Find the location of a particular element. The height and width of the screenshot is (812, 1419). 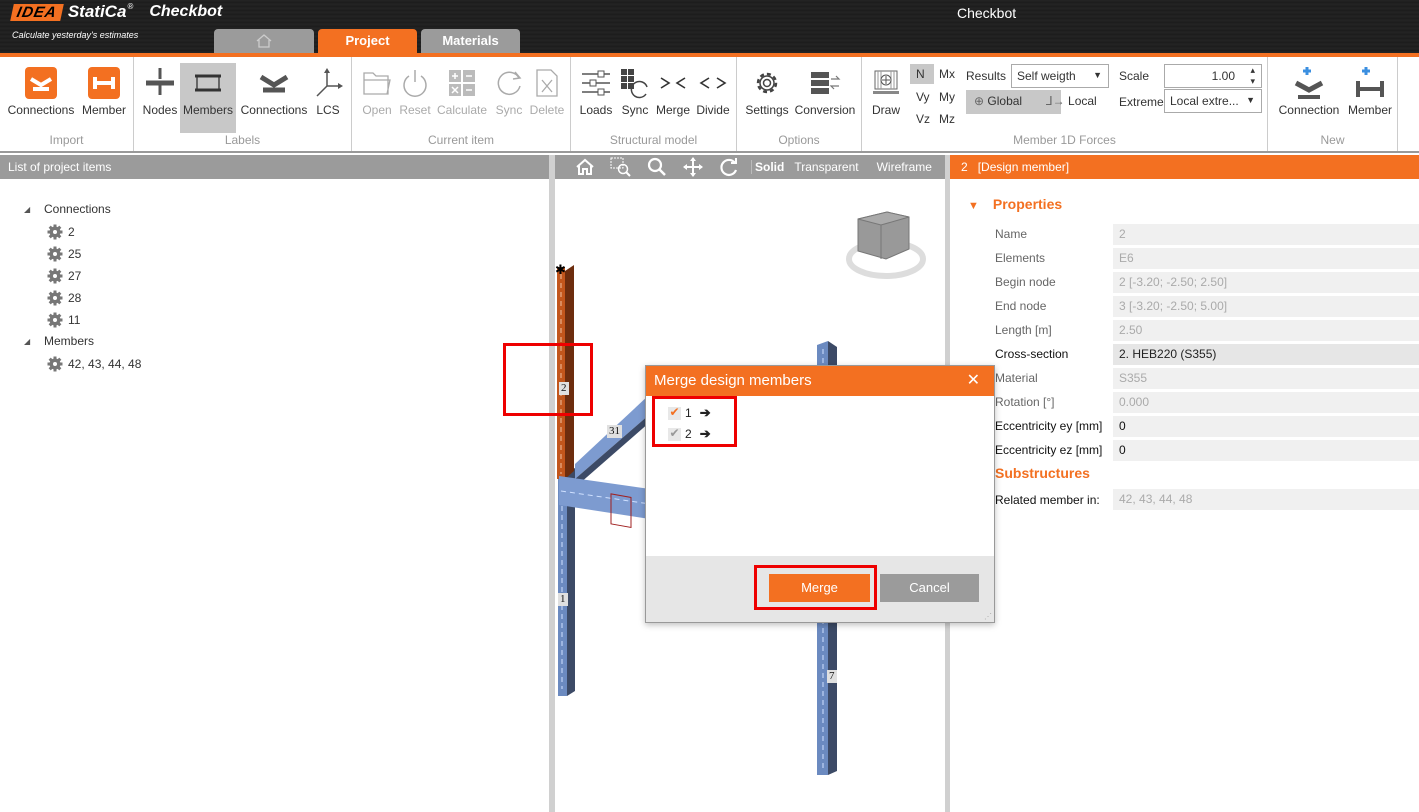

new-member-button: Member is located at coordinates (1370, 98).